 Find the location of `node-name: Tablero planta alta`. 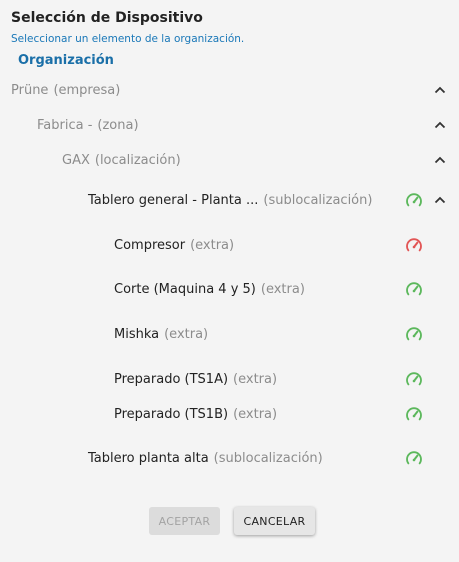

node-name: Tablero planta alta is located at coordinates (148, 458).